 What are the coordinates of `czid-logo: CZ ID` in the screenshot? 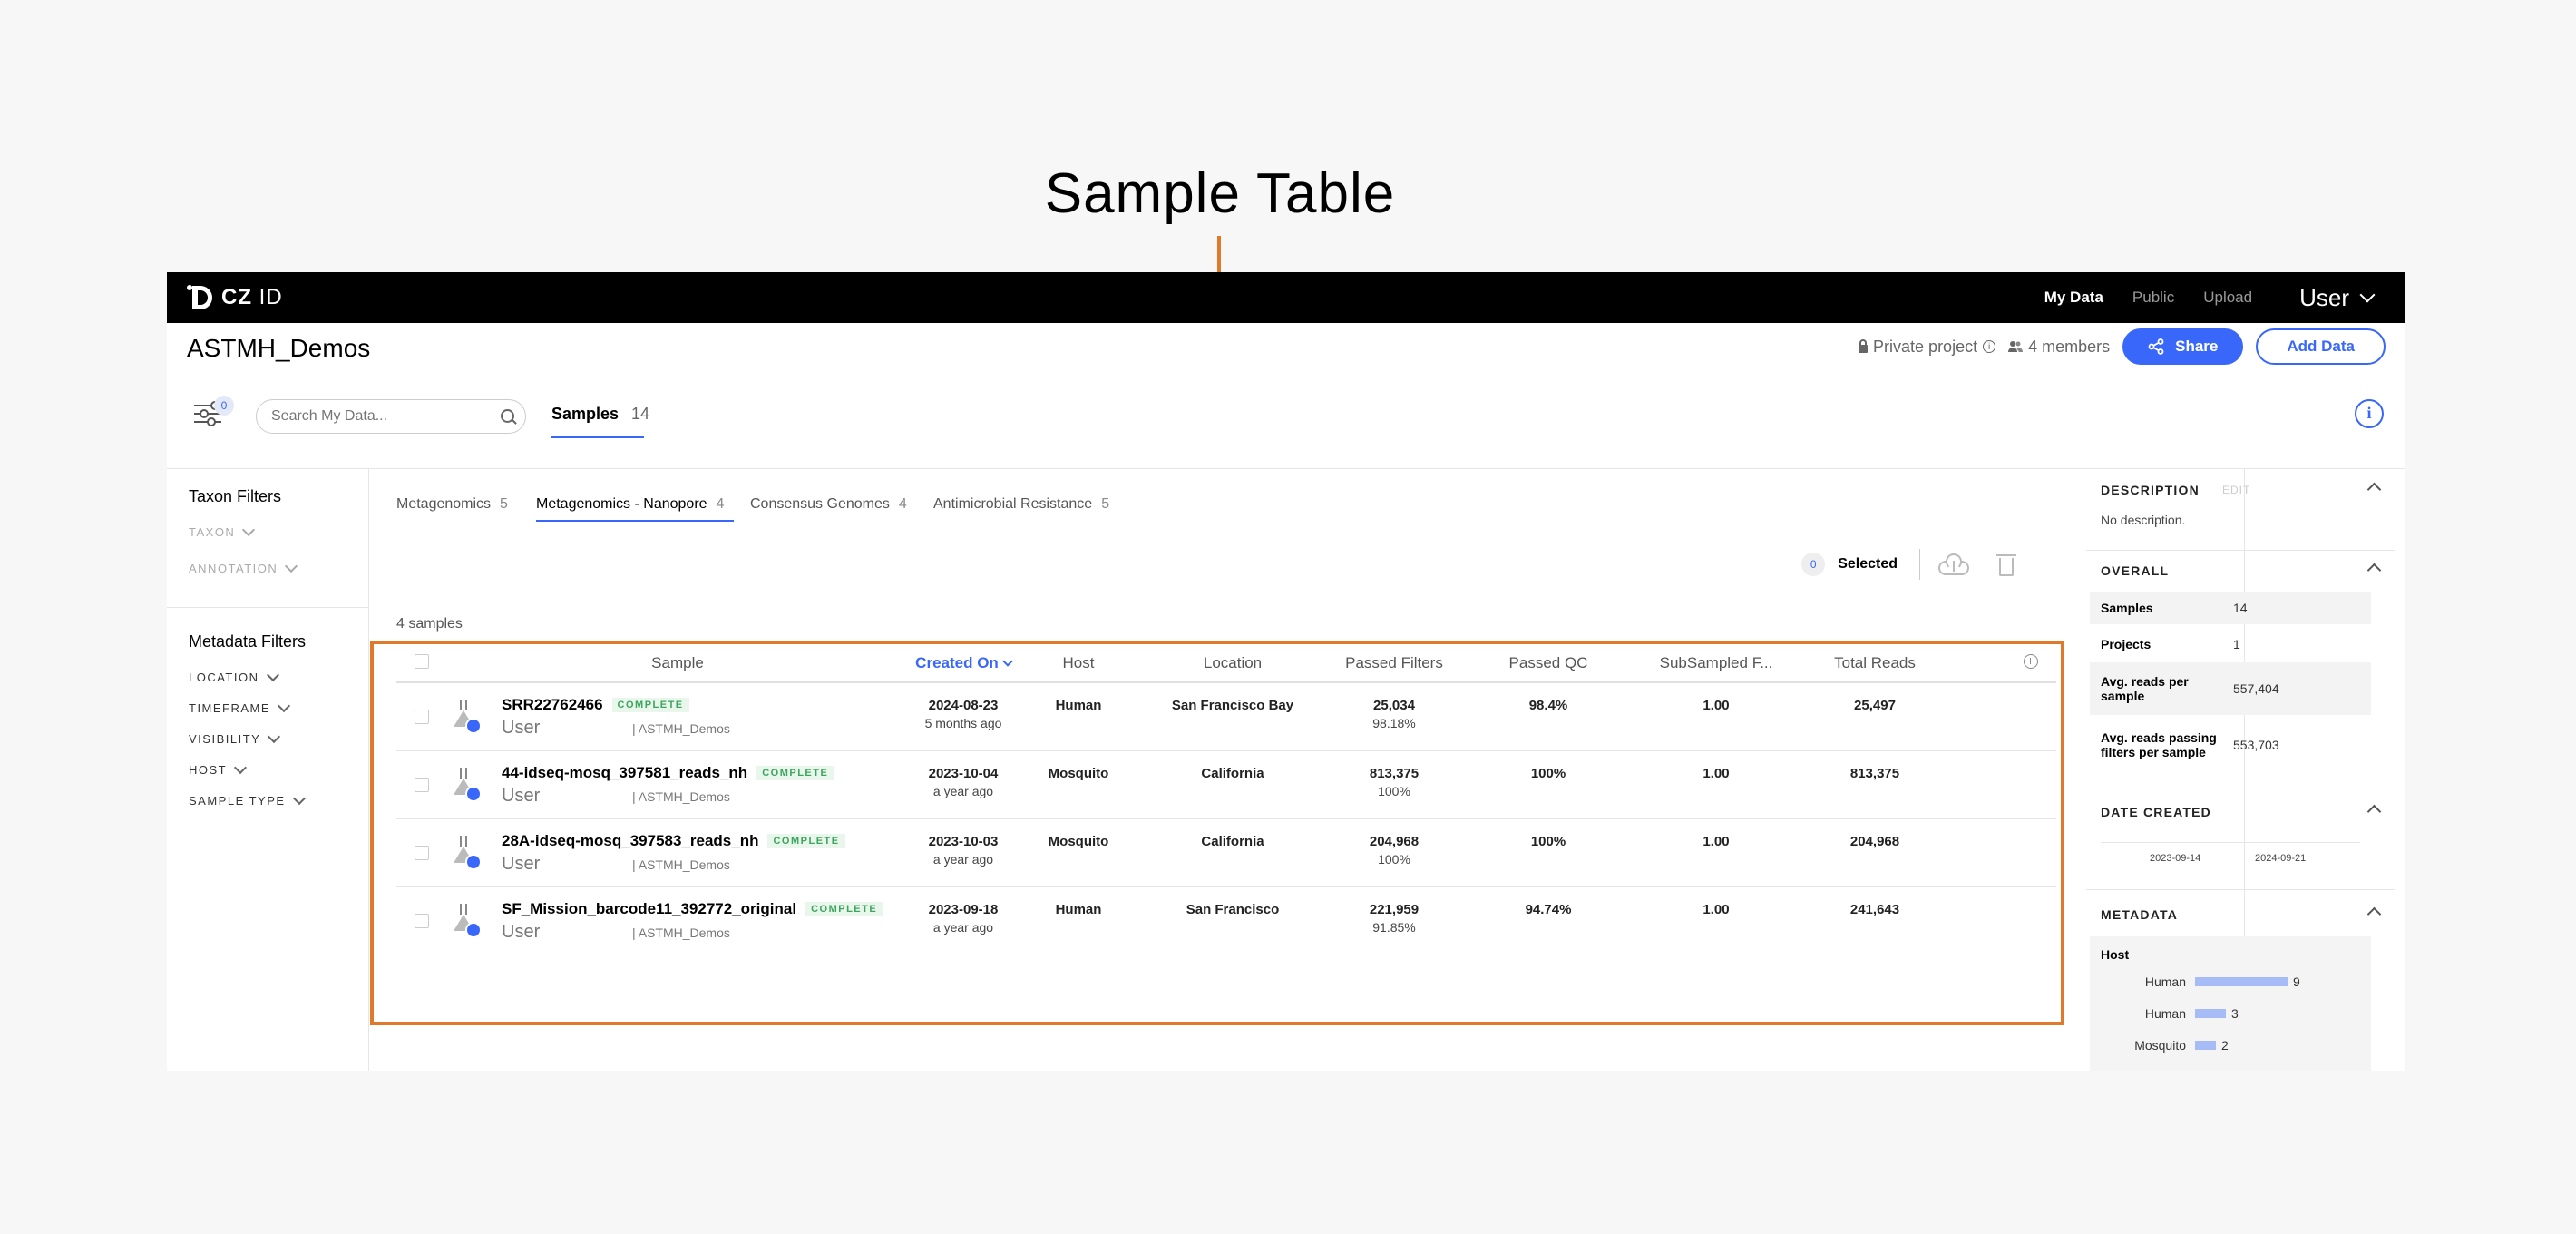 It's located at (235, 297).